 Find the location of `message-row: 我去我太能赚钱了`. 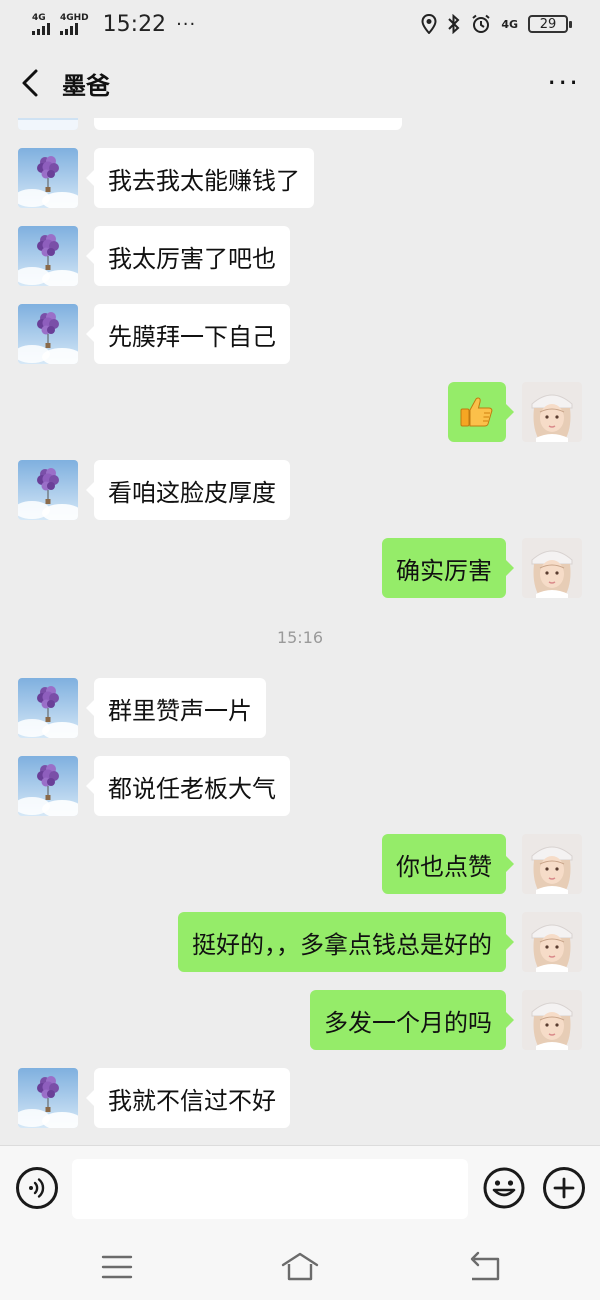

message-row: 我去我太能赚钱了 is located at coordinates (300, 178).